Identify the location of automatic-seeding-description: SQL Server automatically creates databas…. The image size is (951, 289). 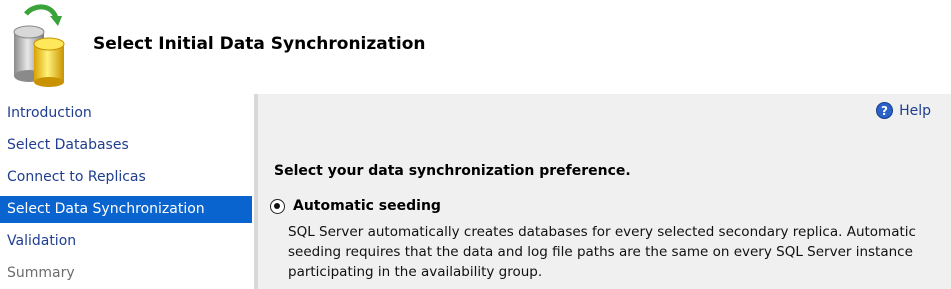
(602, 252).